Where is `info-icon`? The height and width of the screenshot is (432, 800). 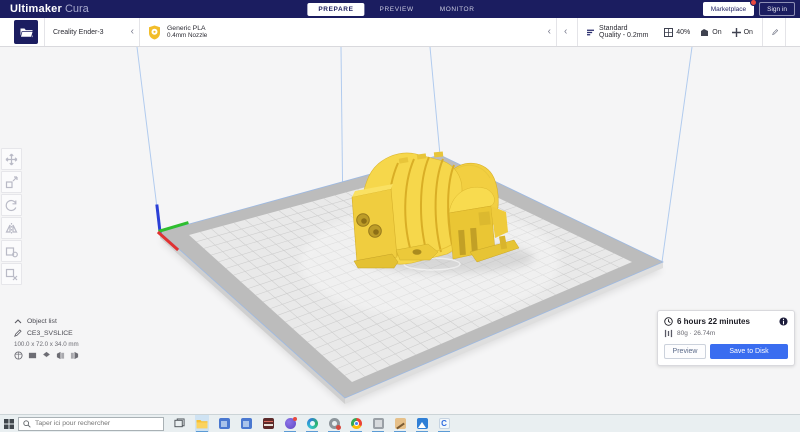 info-icon is located at coordinates (783, 321).